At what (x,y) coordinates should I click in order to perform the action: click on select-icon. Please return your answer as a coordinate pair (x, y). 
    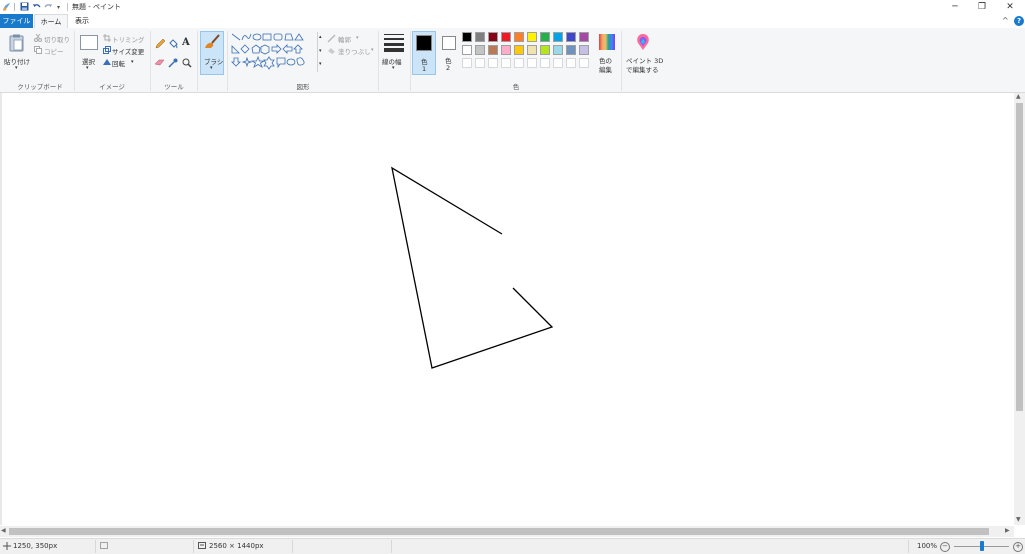
    Looking at the image, I should click on (89, 42).